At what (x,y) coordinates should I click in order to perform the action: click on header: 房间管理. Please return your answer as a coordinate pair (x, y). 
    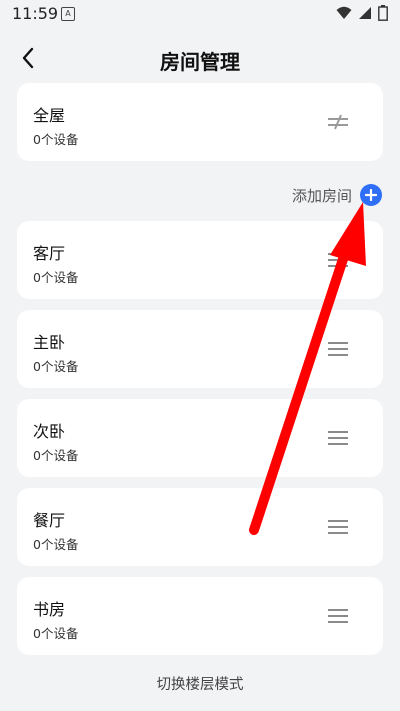
    Looking at the image, I should click on (200, 58).